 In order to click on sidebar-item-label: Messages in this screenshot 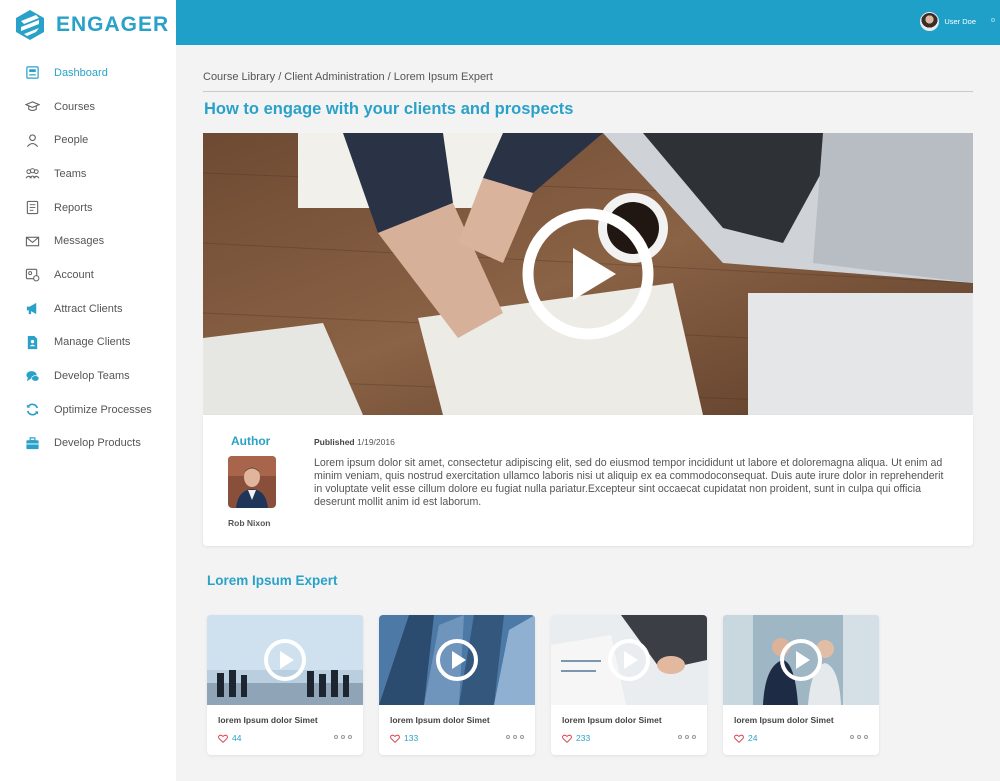, I will do `click(79, 241)`.